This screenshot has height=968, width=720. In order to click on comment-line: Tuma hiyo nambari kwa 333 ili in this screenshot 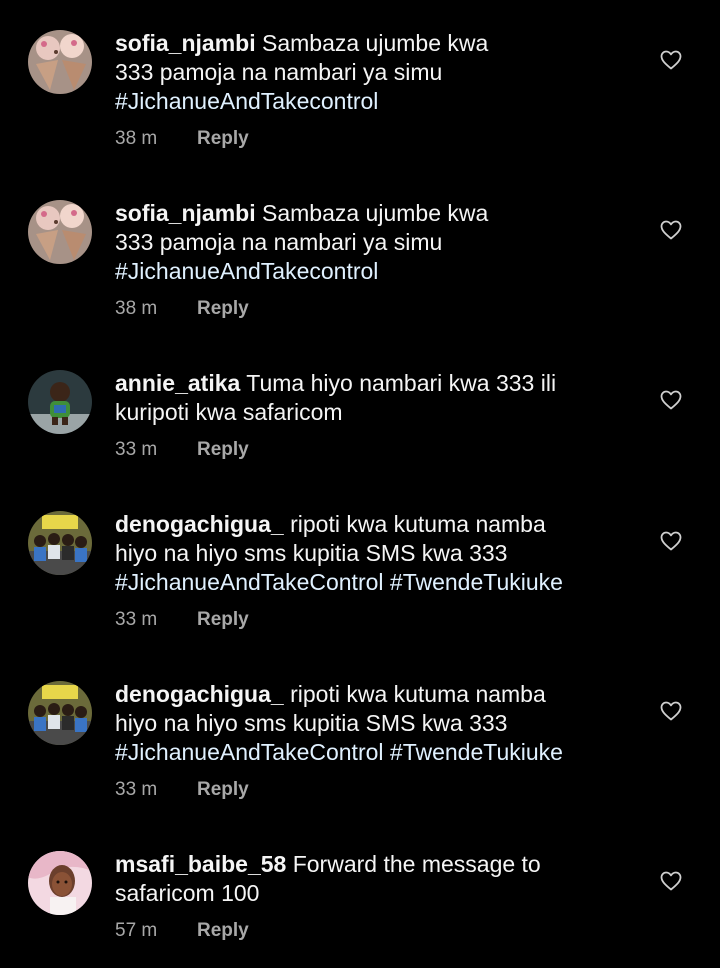, I will do `click(401, 383)`.